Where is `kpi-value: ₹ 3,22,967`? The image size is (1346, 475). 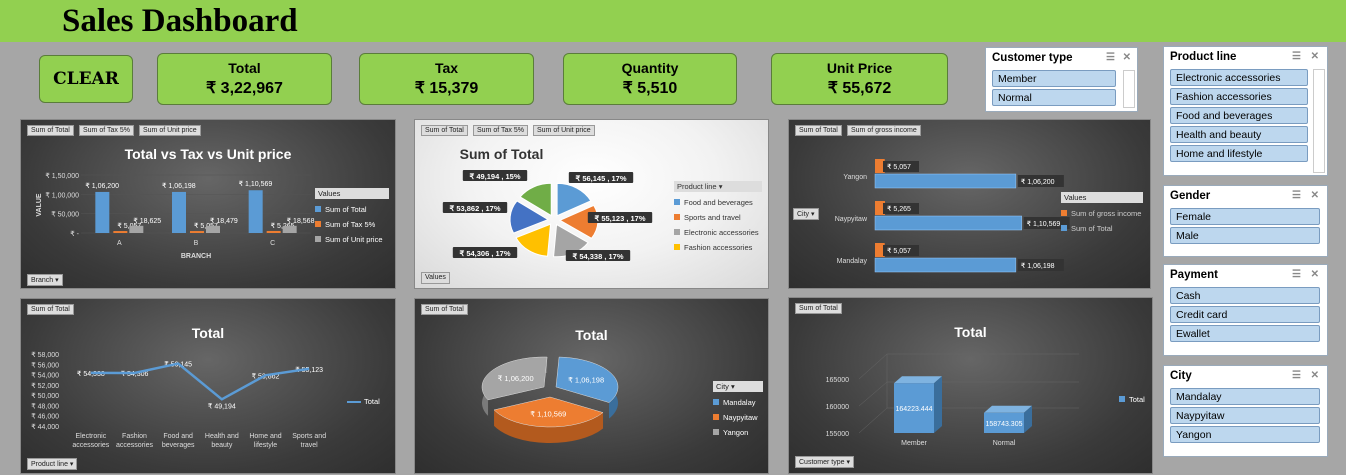 kpi-value: ₹ 3,22,967 is located at coordinates (244, 88).